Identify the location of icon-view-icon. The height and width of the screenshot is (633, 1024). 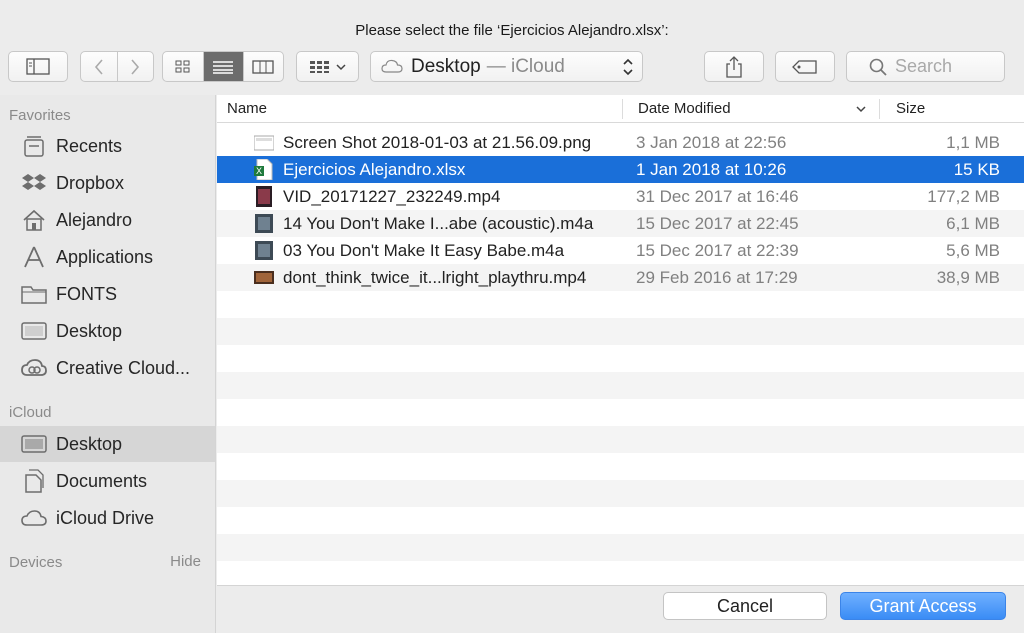
(182, 66).